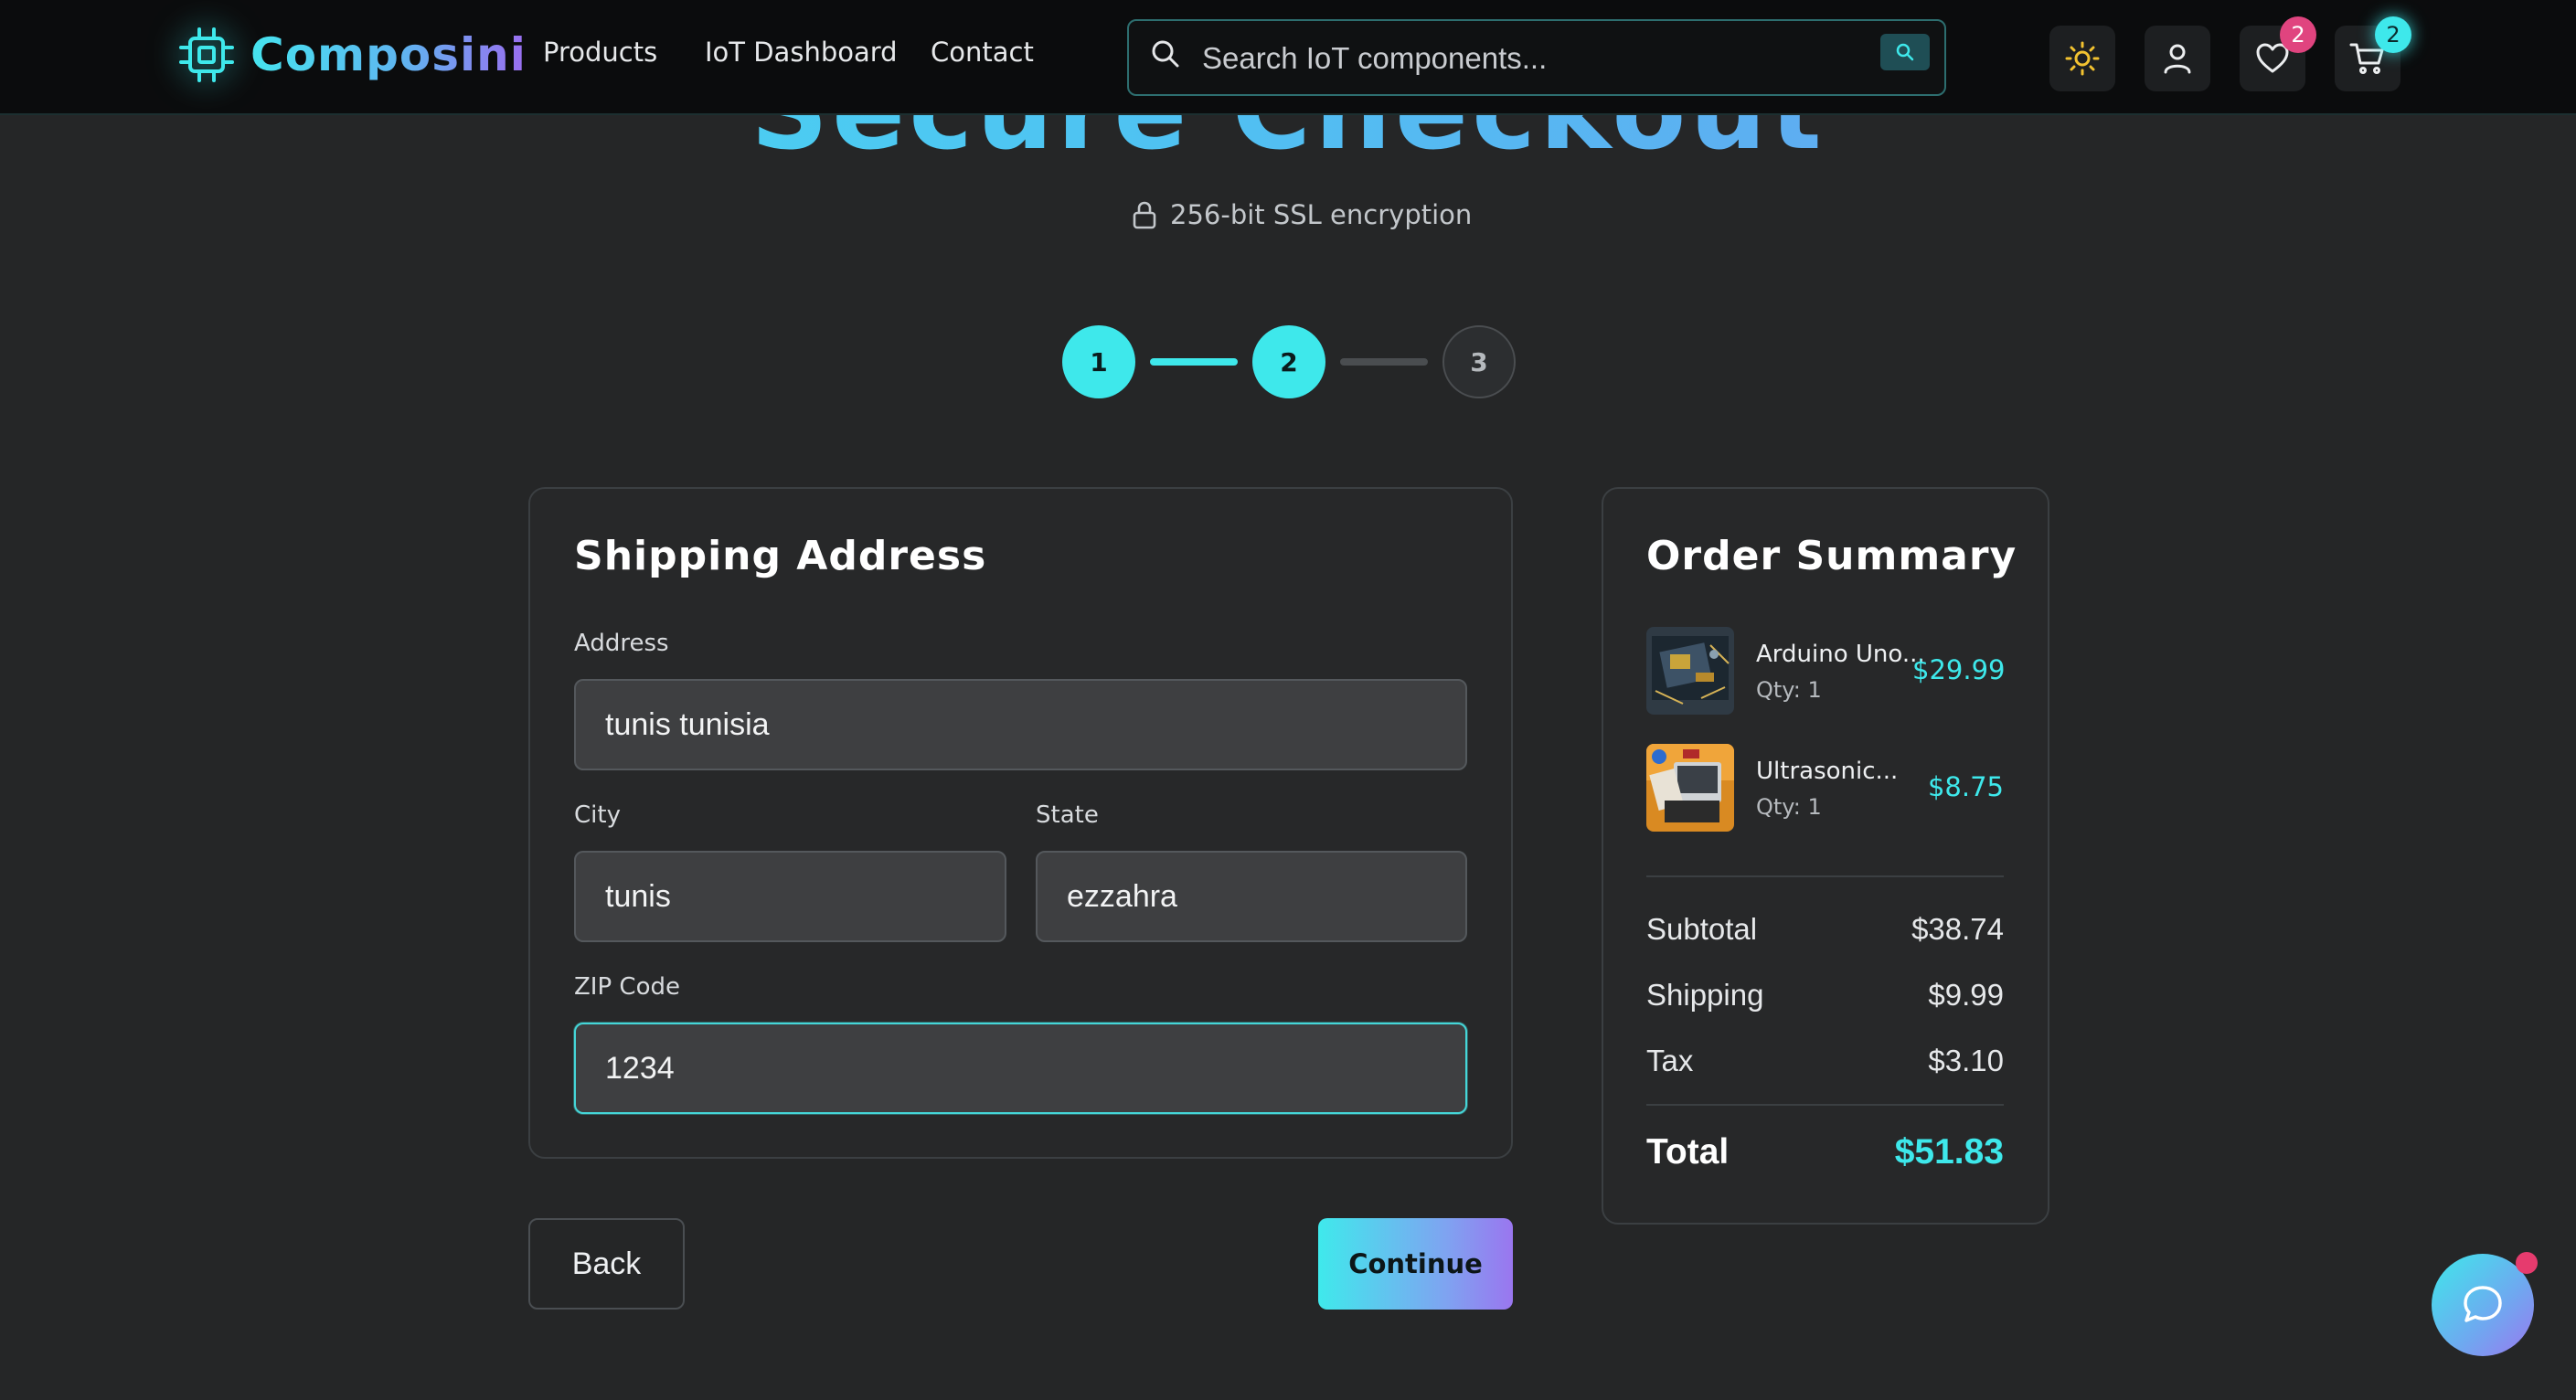 The image size is (2576, 1400). What do you see at coordinates (1705, 995) in the screenshot?
I see `shipping-cost-label: Shipping` at bounding box center [1705, 995].